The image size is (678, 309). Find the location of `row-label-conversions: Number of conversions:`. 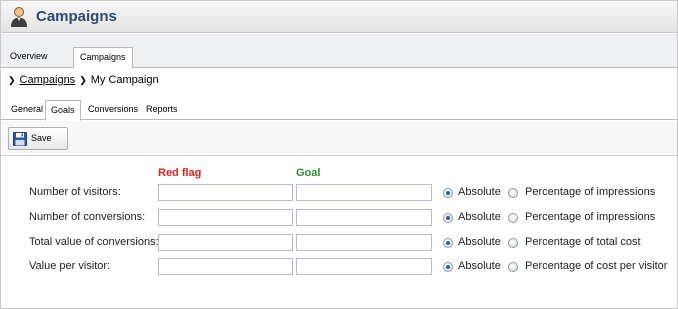

row-label-conversions: Number of conversions: is located at coordinates (87, 217).